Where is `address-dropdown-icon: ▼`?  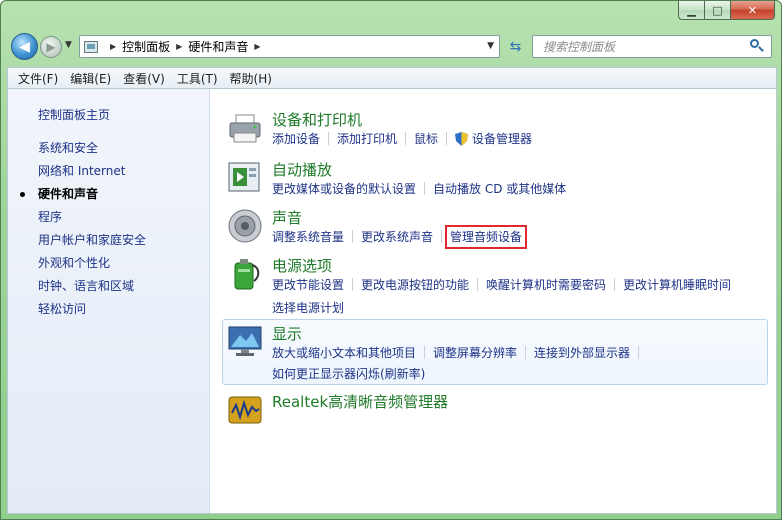
address-dropdown-icon: ▼ is located at coordinates (490, 46).